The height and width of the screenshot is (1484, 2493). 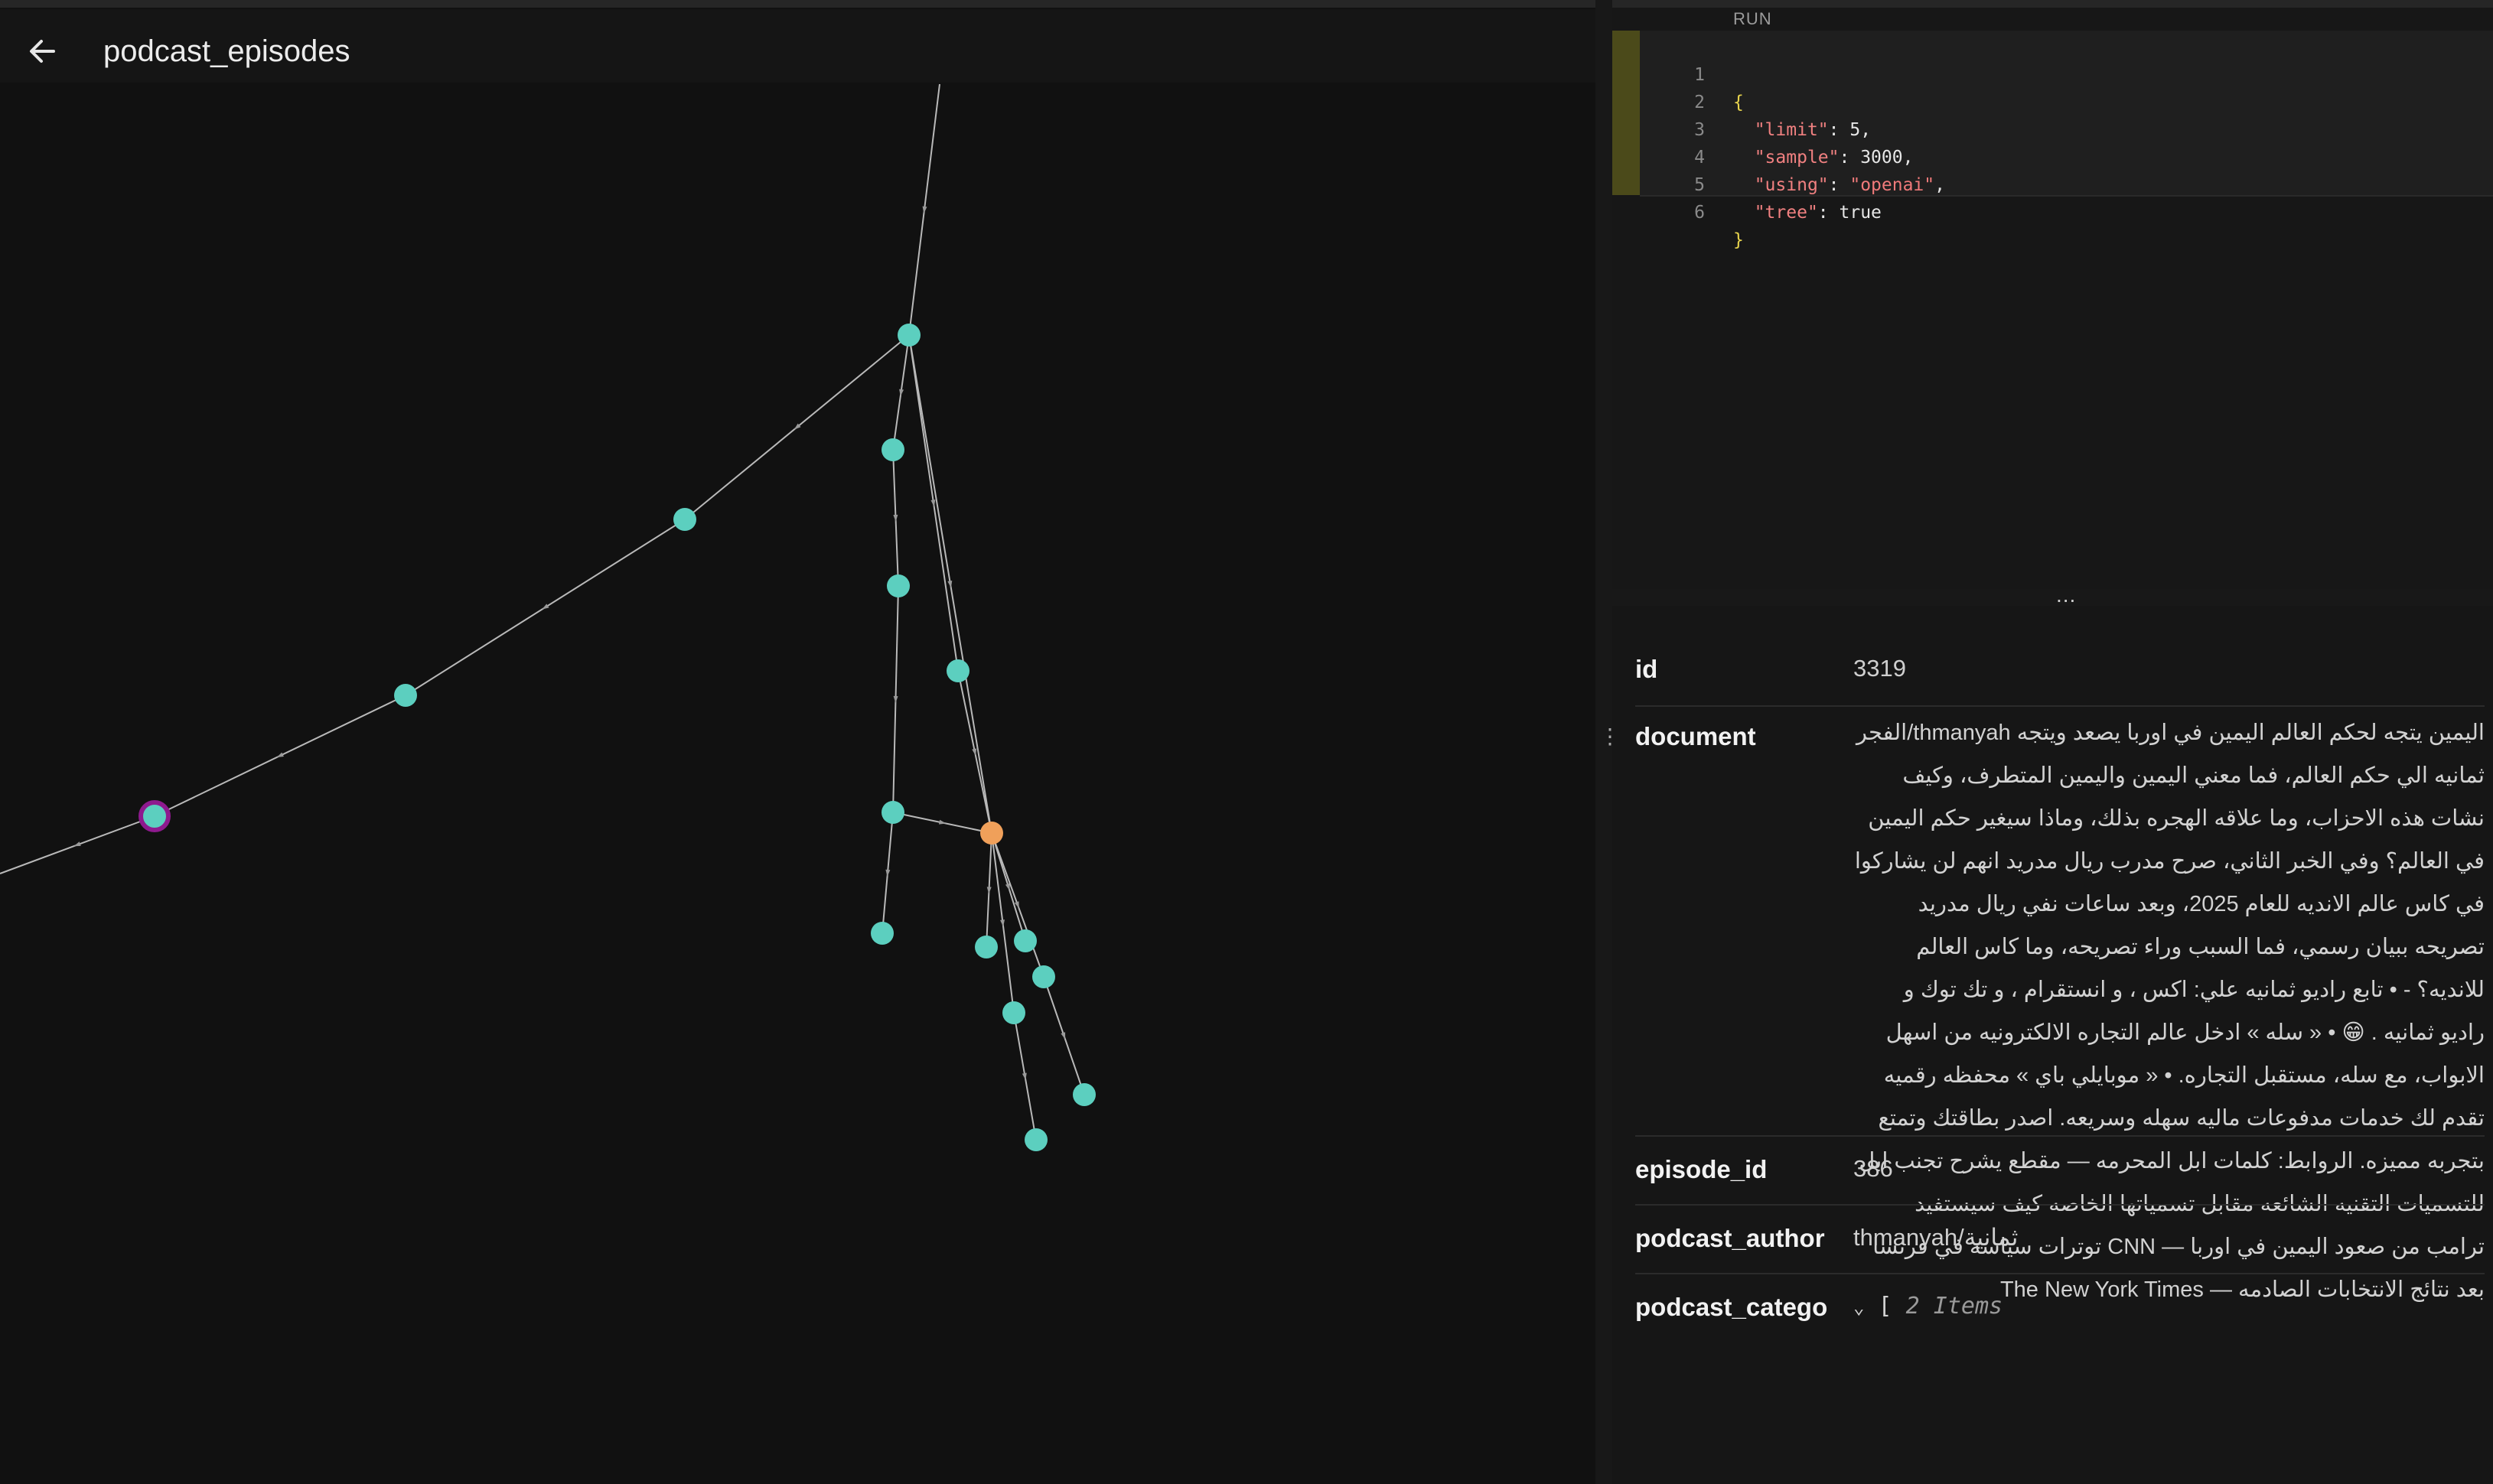 I want to click on code-line: 3 "sample": 3000,, so click(x=2066, y=128).